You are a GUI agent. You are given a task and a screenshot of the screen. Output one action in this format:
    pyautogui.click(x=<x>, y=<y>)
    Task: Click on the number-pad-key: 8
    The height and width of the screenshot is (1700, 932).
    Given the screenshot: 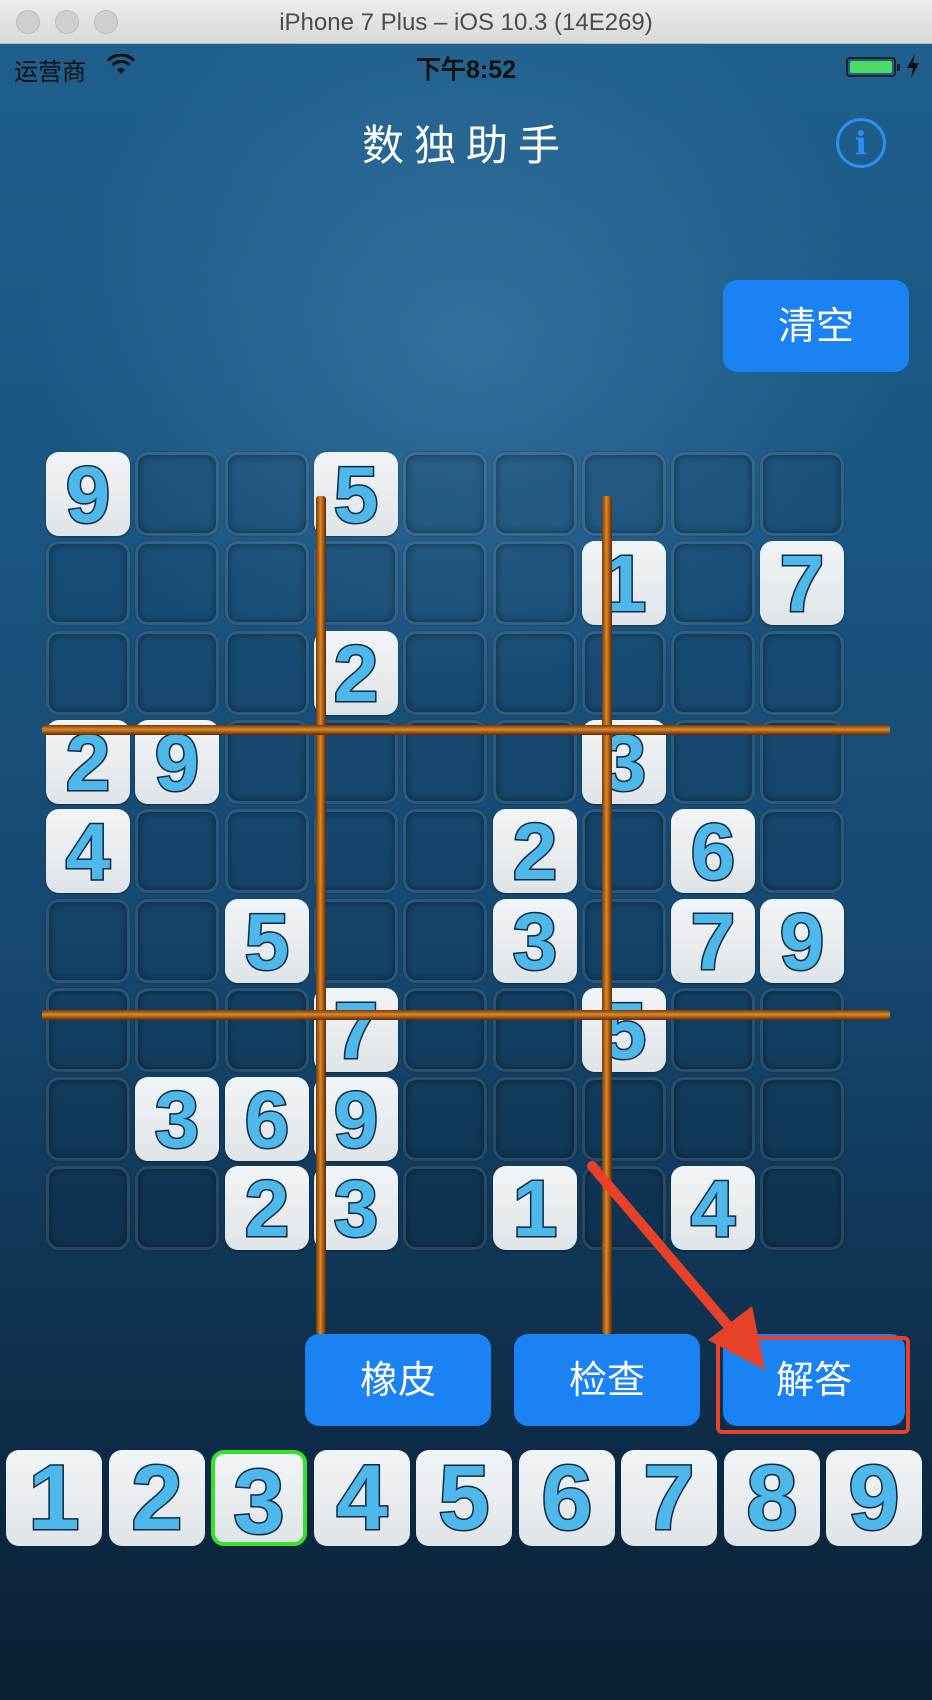 What is the action you would take?
    pyautogui.click(x=772, y=1498)
    